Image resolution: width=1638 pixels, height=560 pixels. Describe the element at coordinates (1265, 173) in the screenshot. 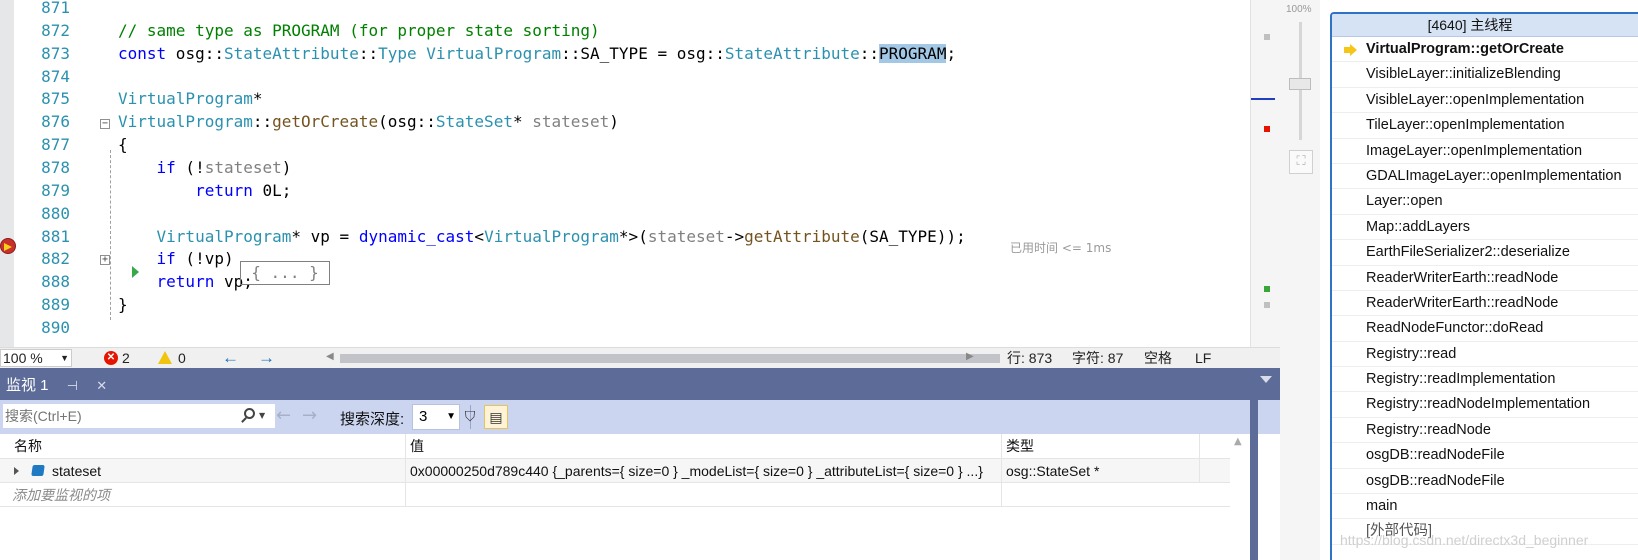

I see `editor-vertical-scrollbar` at that location.